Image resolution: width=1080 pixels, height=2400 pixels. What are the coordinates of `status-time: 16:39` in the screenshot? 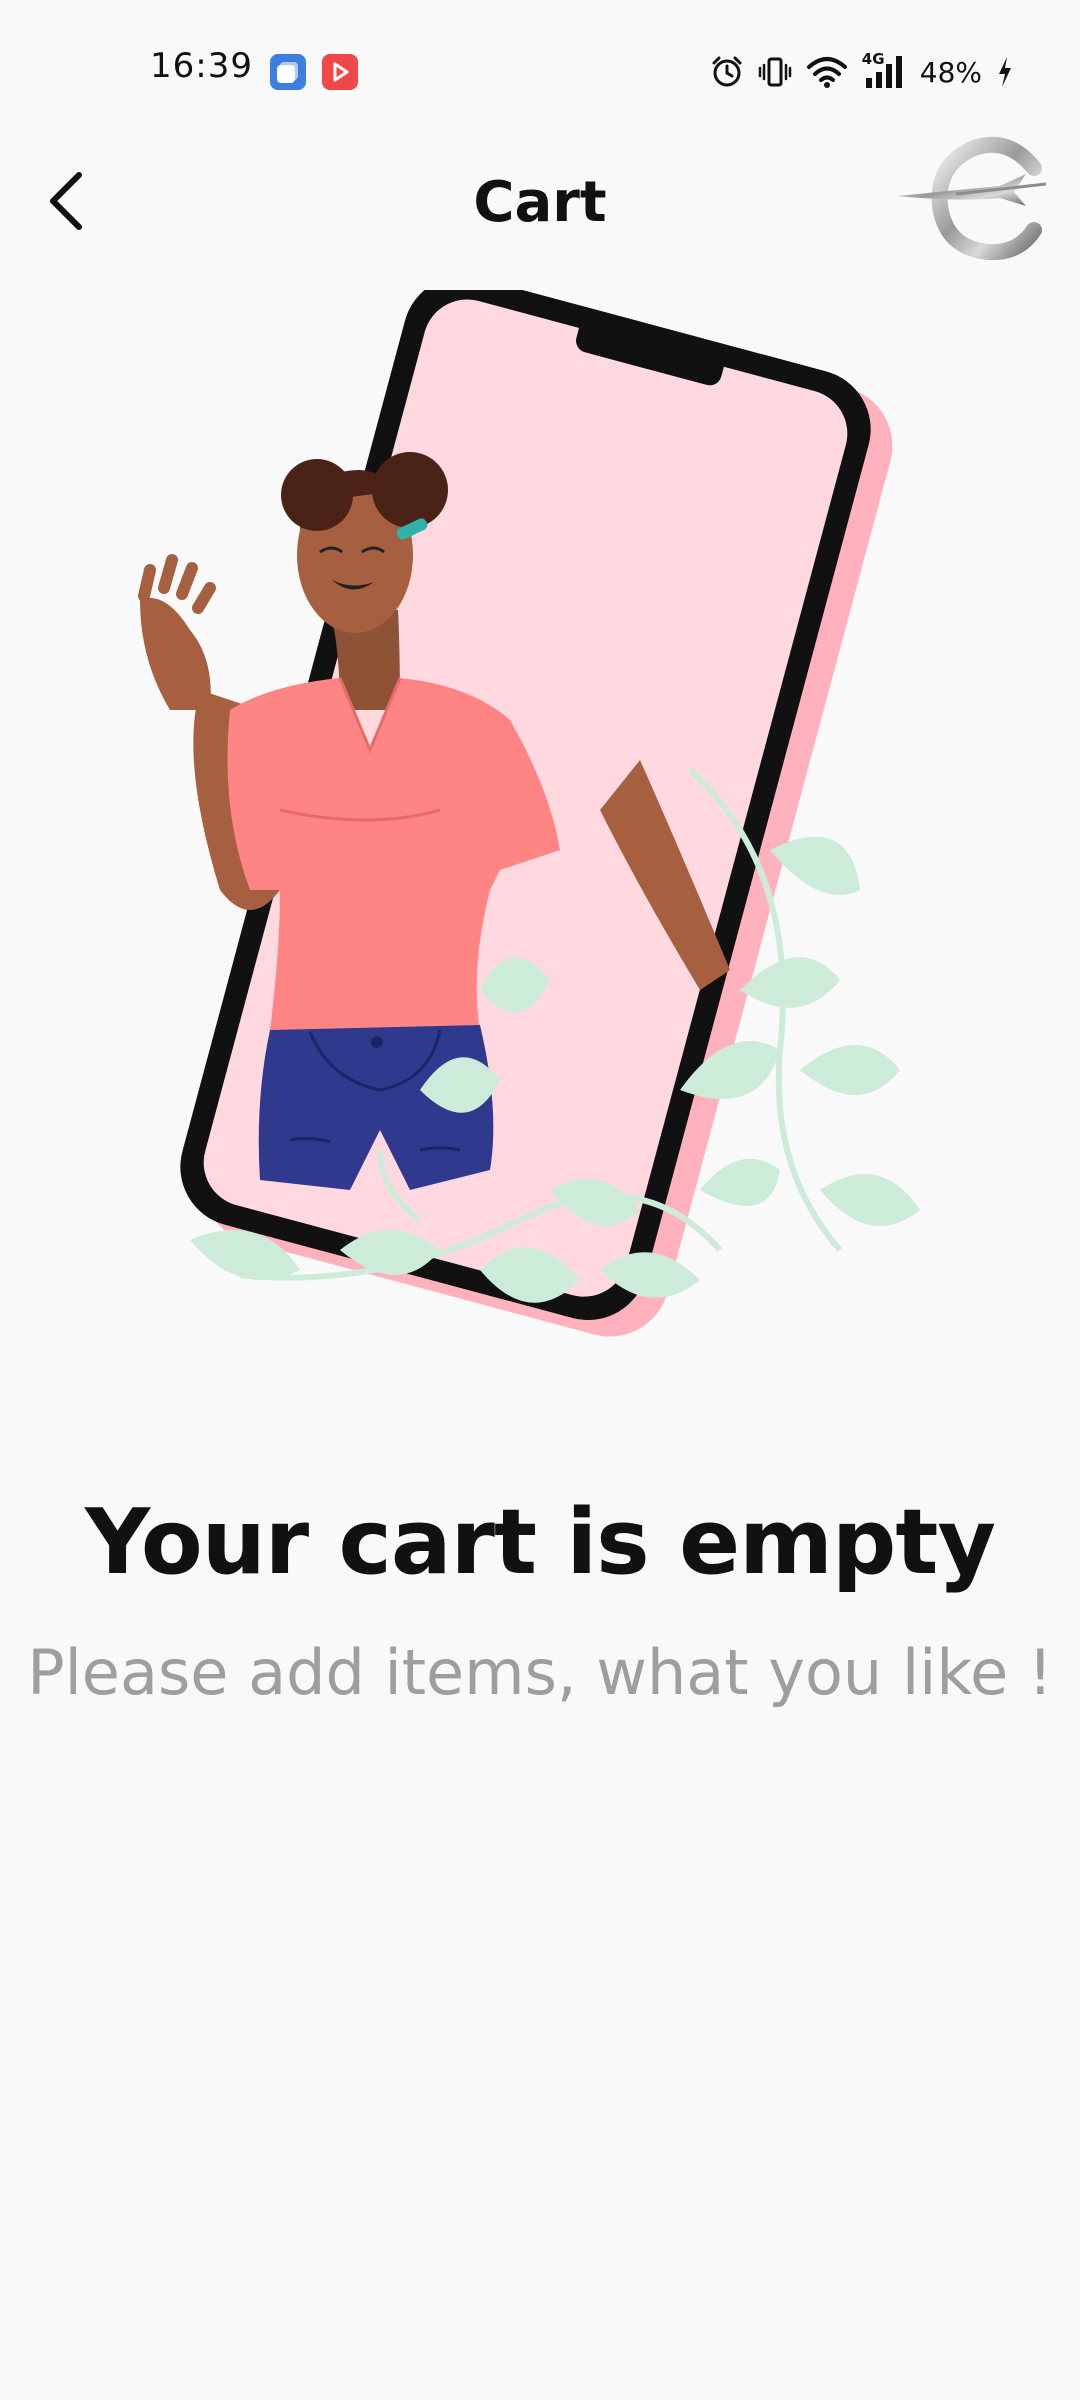 It's located at (201, 66).